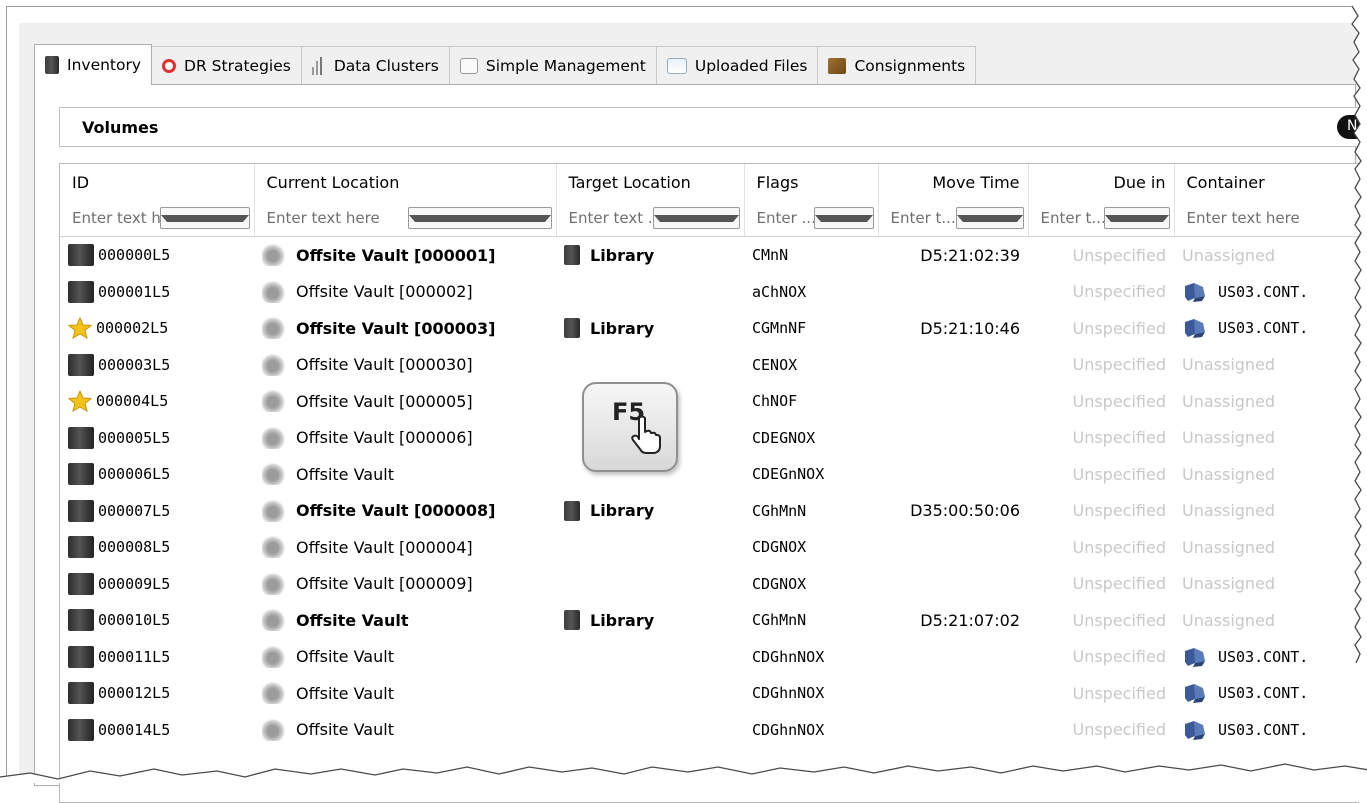  What do you see at coordinates (52, 65) in the screenshot?
I see `drive-icon` at bounding box center [52, 65].